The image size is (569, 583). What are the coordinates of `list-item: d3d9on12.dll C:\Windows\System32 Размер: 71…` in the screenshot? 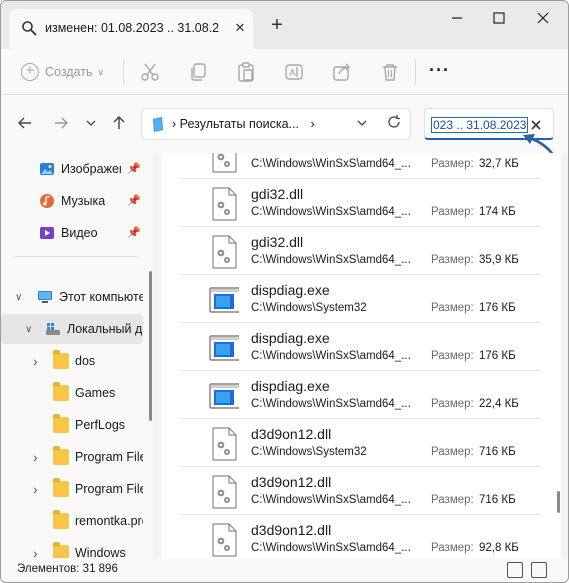 It's located at (361, 443).